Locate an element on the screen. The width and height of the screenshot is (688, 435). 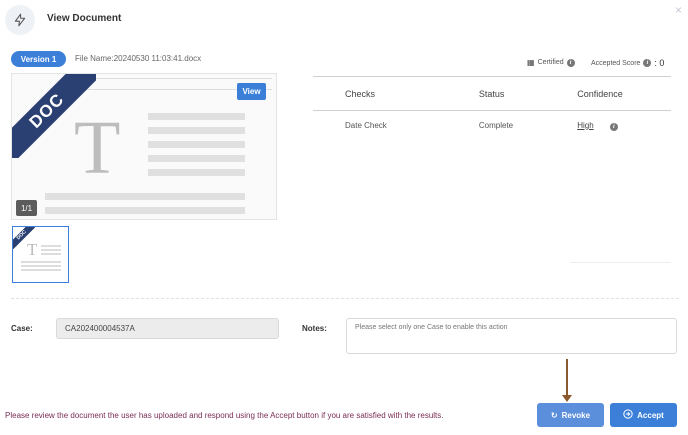
check-name: Date Check is located at coordinates (366, 126).